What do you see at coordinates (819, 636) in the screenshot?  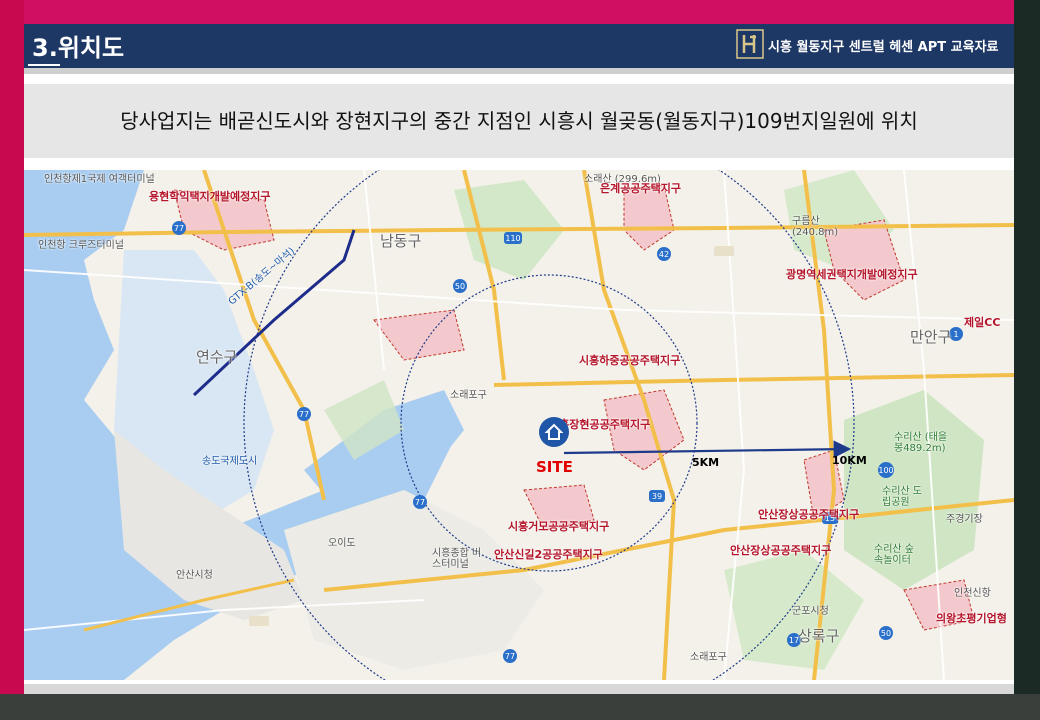 I see `map-label-sangnok: 상록구` at bounding box center [819, 636].